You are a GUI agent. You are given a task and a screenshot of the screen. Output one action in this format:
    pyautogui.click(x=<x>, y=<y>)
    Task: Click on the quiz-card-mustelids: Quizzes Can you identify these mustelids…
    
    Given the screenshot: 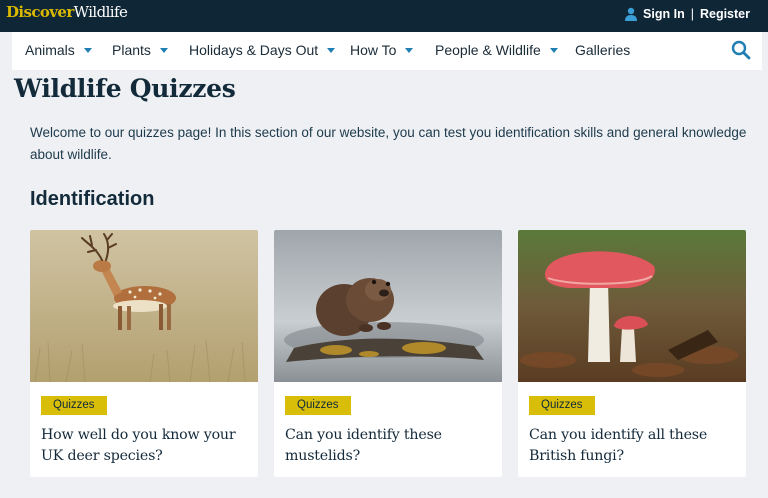 What is the action you would take?
    pyautogui.click(x=388, y=353)
    